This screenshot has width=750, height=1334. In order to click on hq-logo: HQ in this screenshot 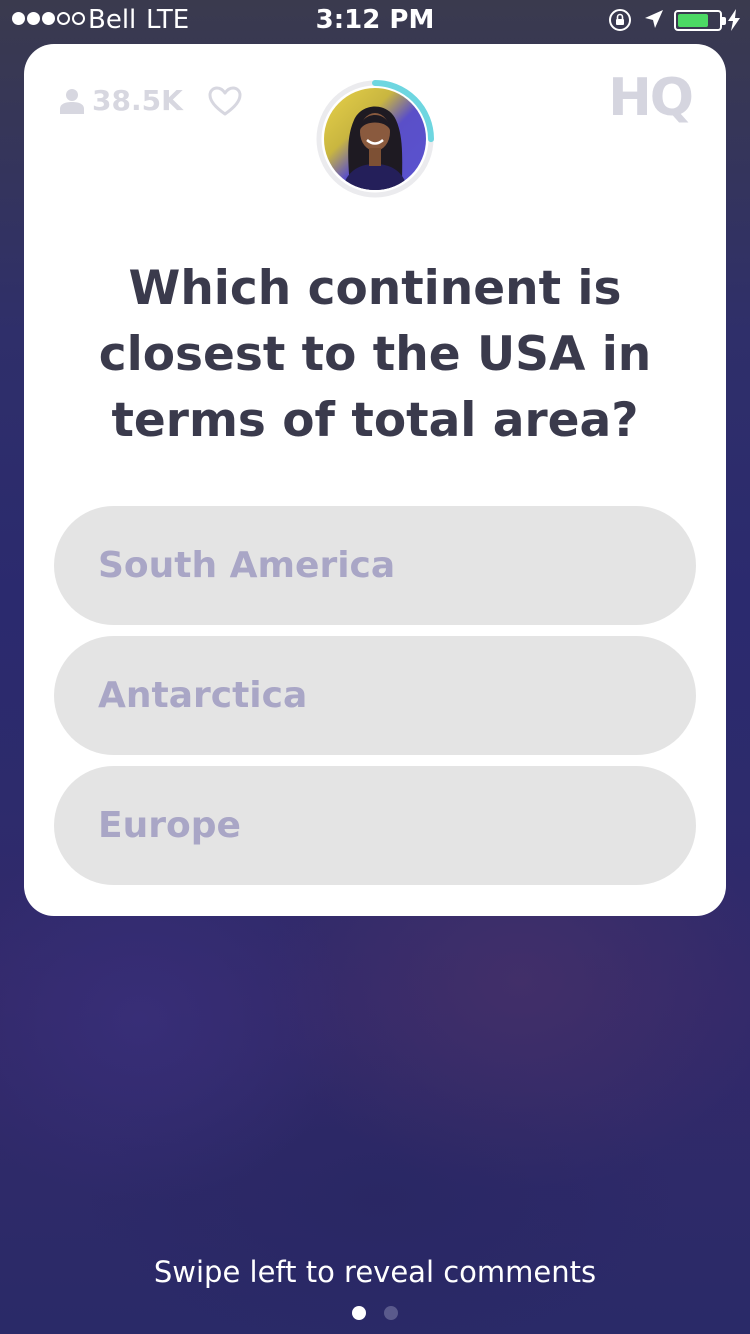, I will do `click(651, 98)`.